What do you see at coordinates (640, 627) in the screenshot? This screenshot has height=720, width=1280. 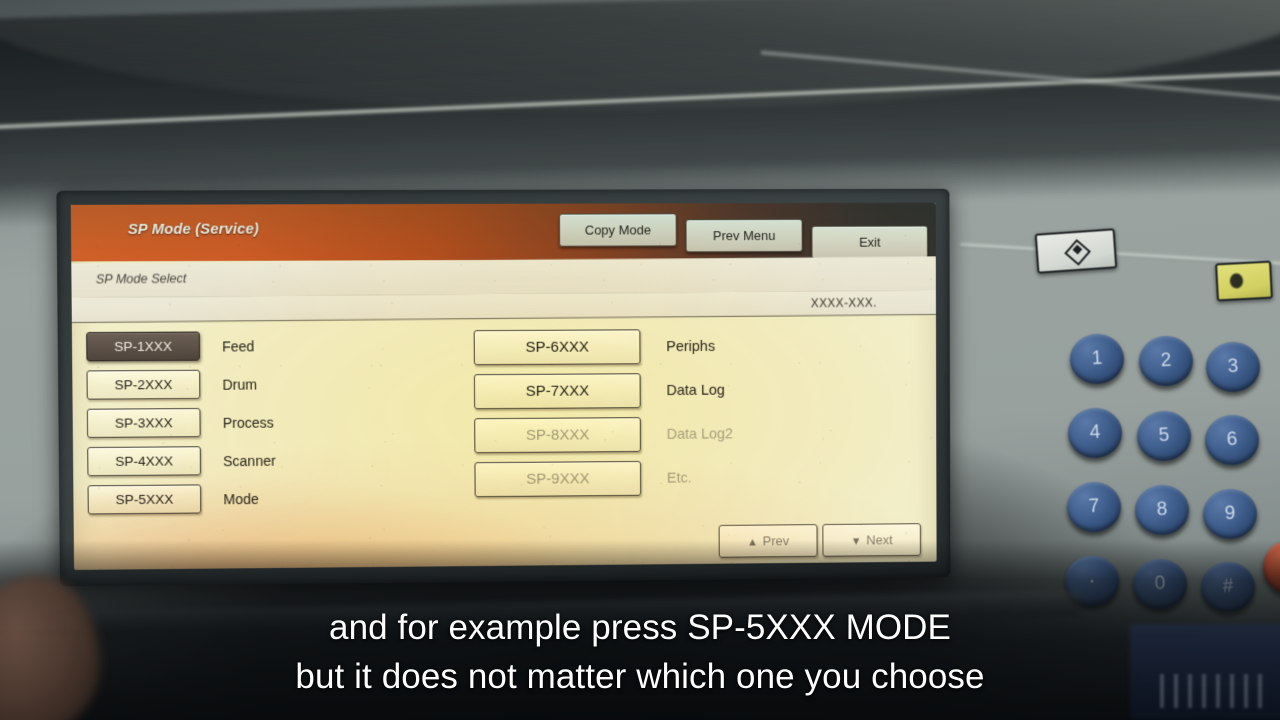 I see `subtitle-line-1: and for example press SP-5XXX MODE` at bounding box center [640, 627].